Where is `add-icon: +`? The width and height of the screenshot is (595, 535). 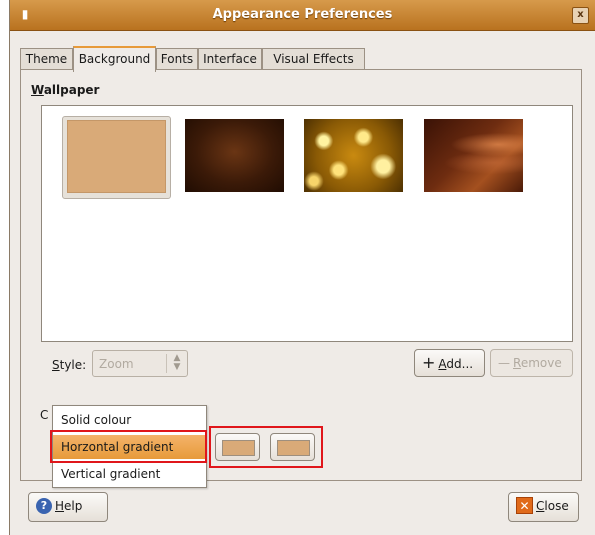
add-icon: + is located at coordinates (429, 362).